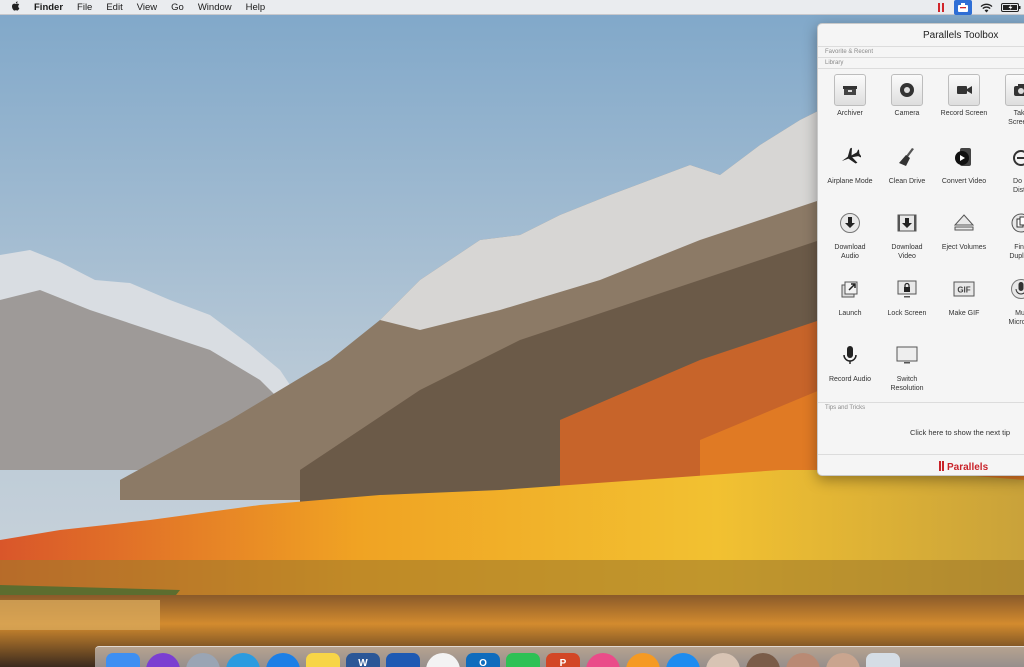 Image resolution: width=1024 pixels, height=667 pixels. What do you see at coordinates (1016, 318) in the screenshot?
I see `tool-label: Mut Microph` at bounding box center [1016, 318].